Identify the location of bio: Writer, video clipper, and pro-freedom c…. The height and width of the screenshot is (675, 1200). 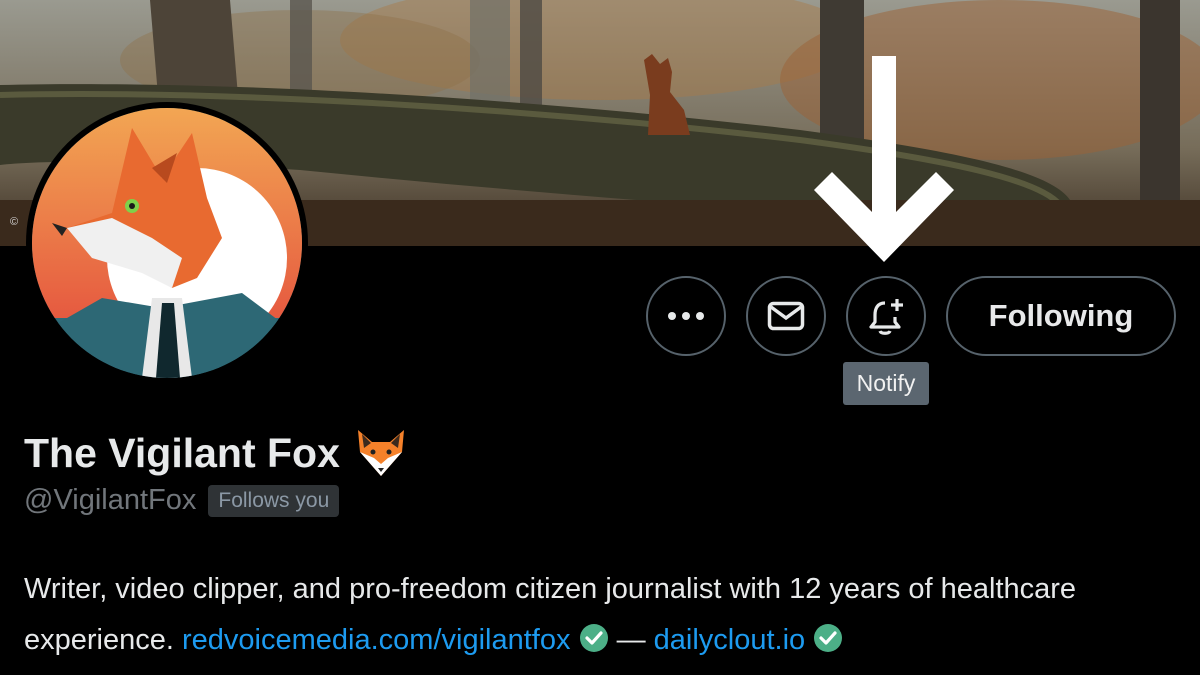
(604, 615).